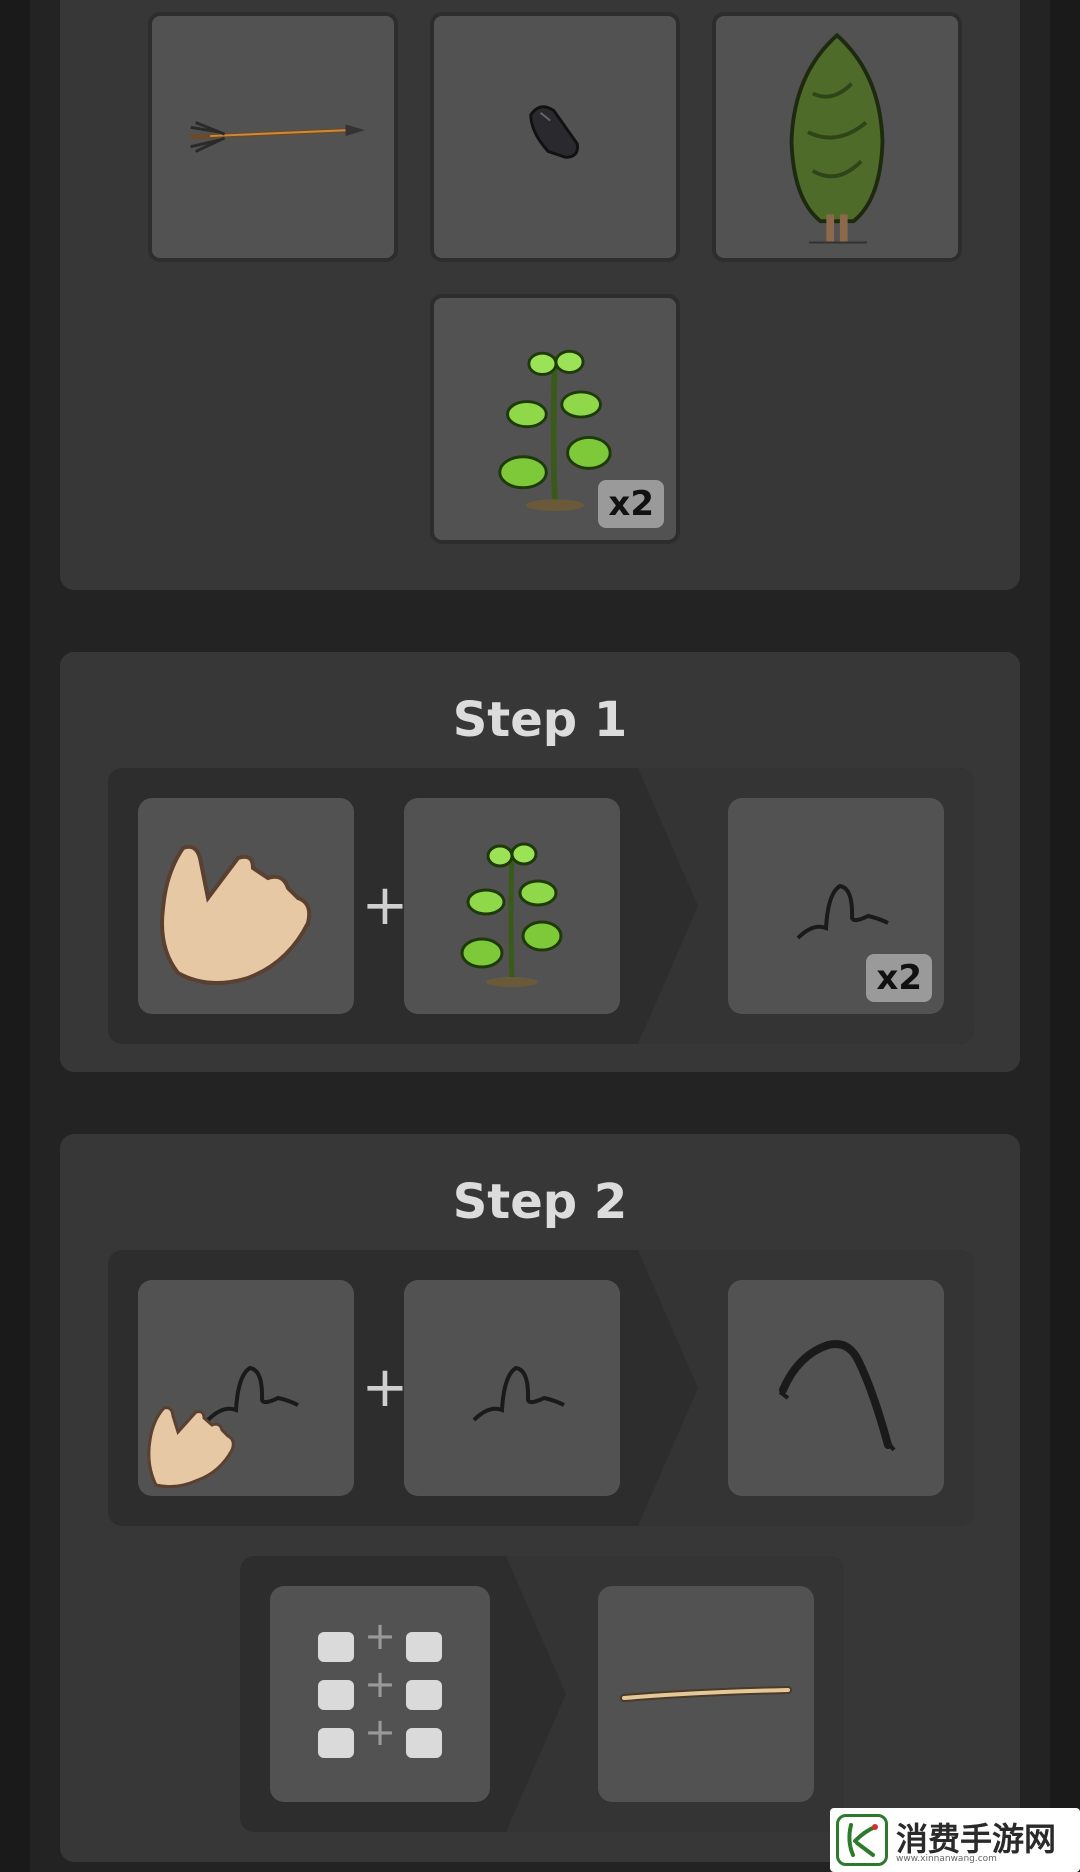  Describe the element at coordinates (540, 1202) in the screenshot. I see `step-title: Step 2` at that location.